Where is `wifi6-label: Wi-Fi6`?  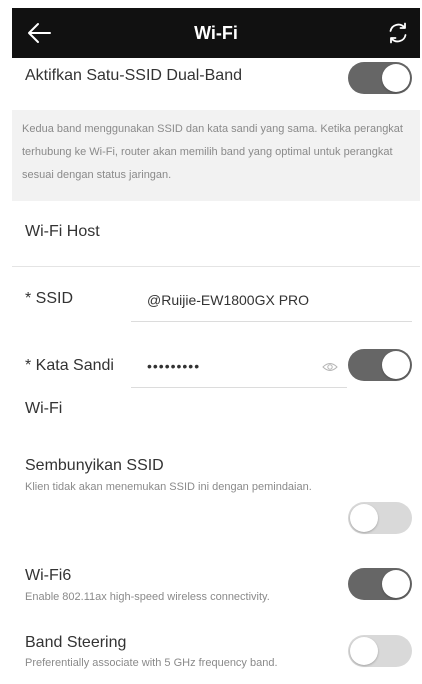
wifi6-label: Wi-Fi6 is located at coordinates (48, 575).